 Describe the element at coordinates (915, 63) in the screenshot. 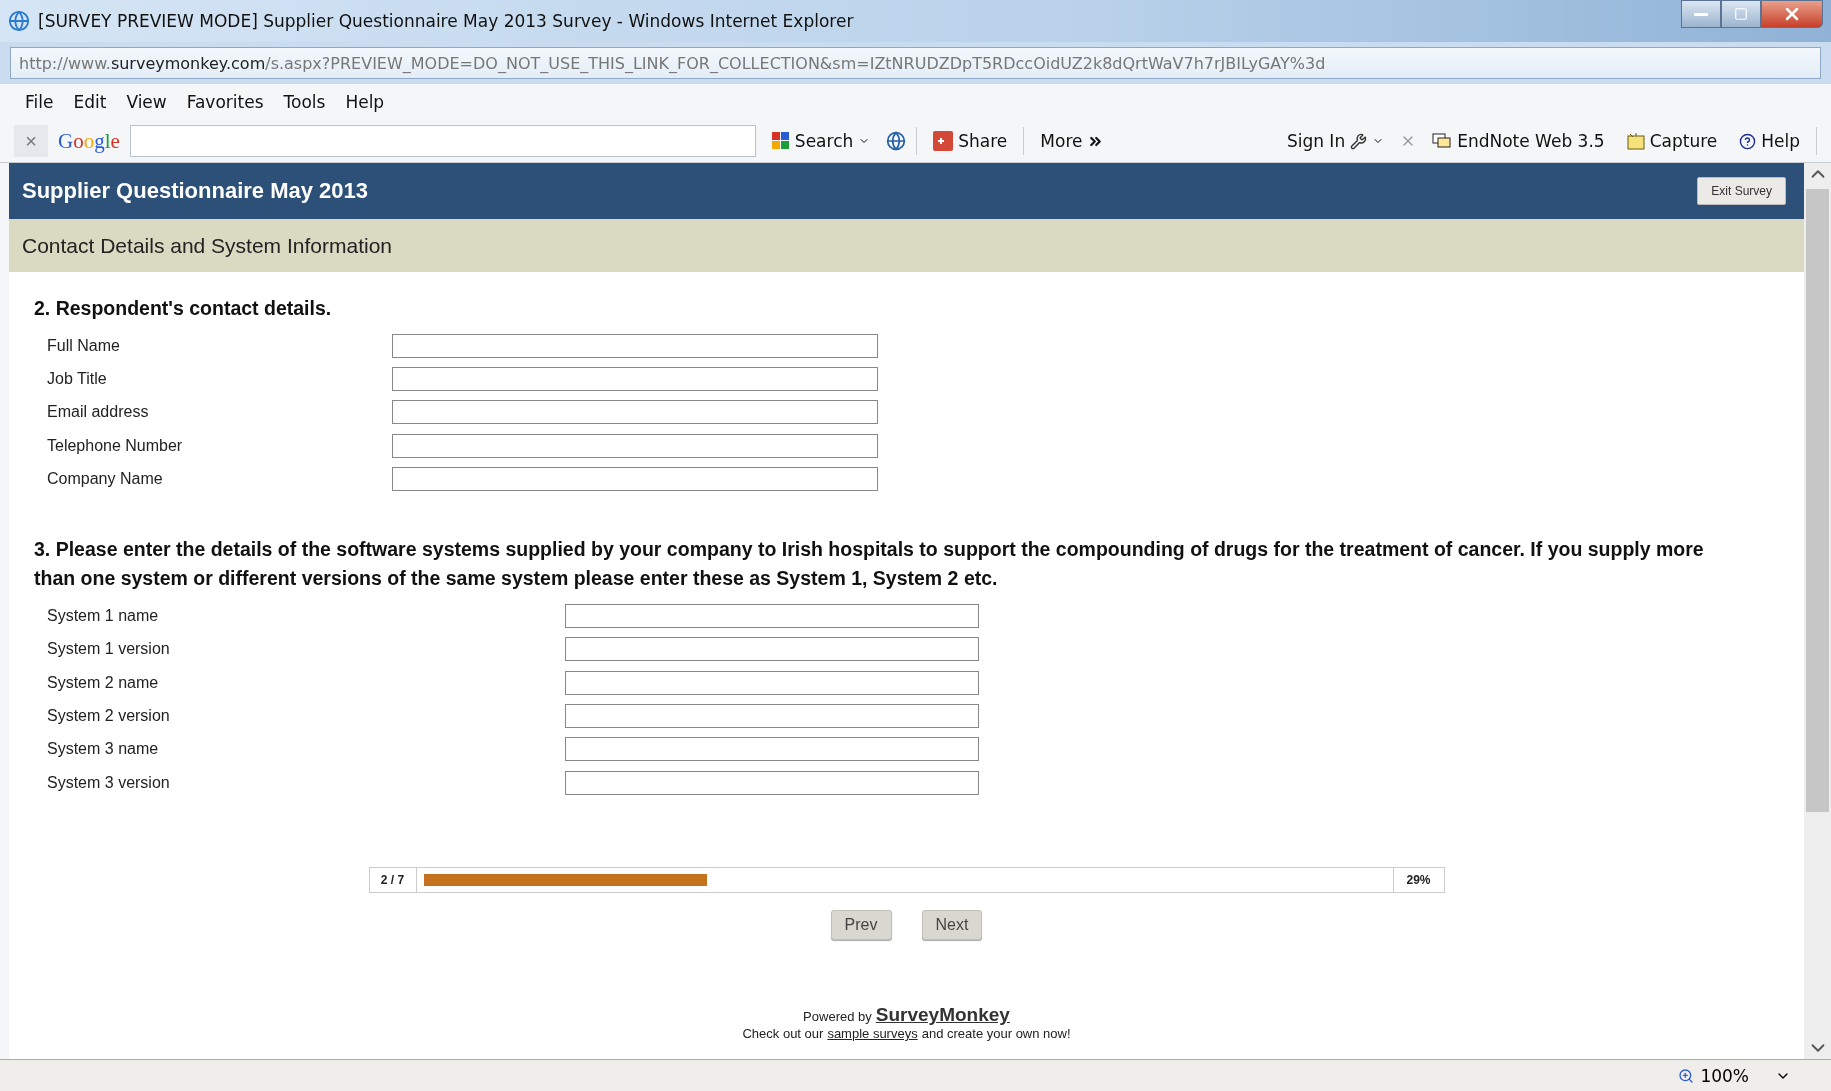

I see `address-field: http://www.surveymonkey.com/s.aspx?PREVIEW_MODE=DO_NOT_USE_THIS_LINK_FOR_COLLECTION&sm=IZtNRUDZDpT5RDccOidUZ2k8dQrtWaV7h7rJBILyGAY%3d` at that location.